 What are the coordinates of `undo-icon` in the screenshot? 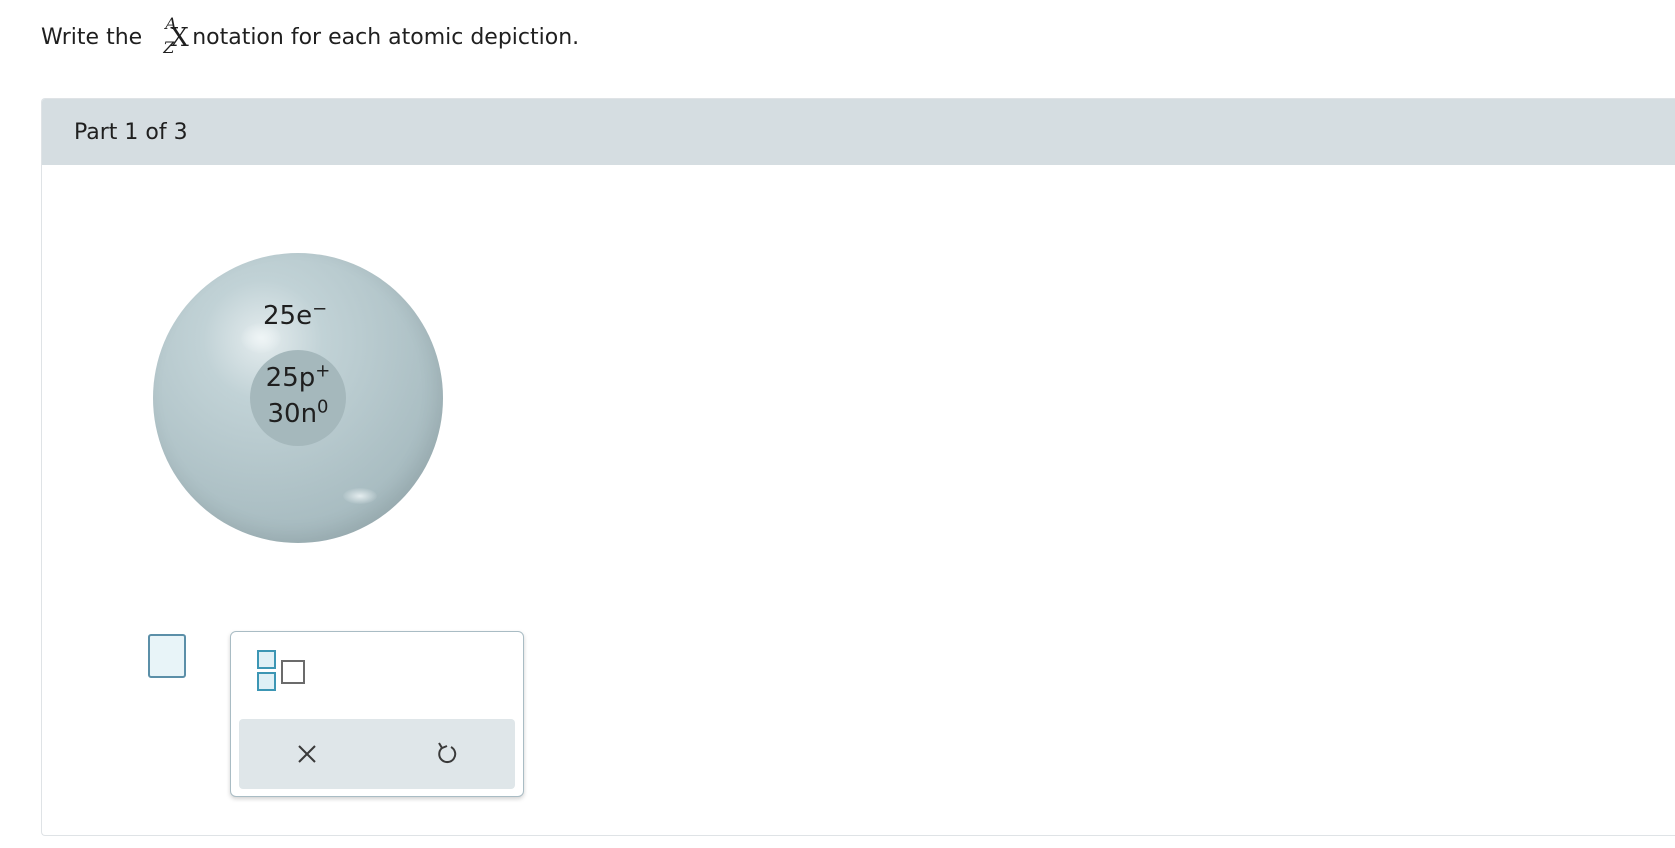 It's located at (447, 753).